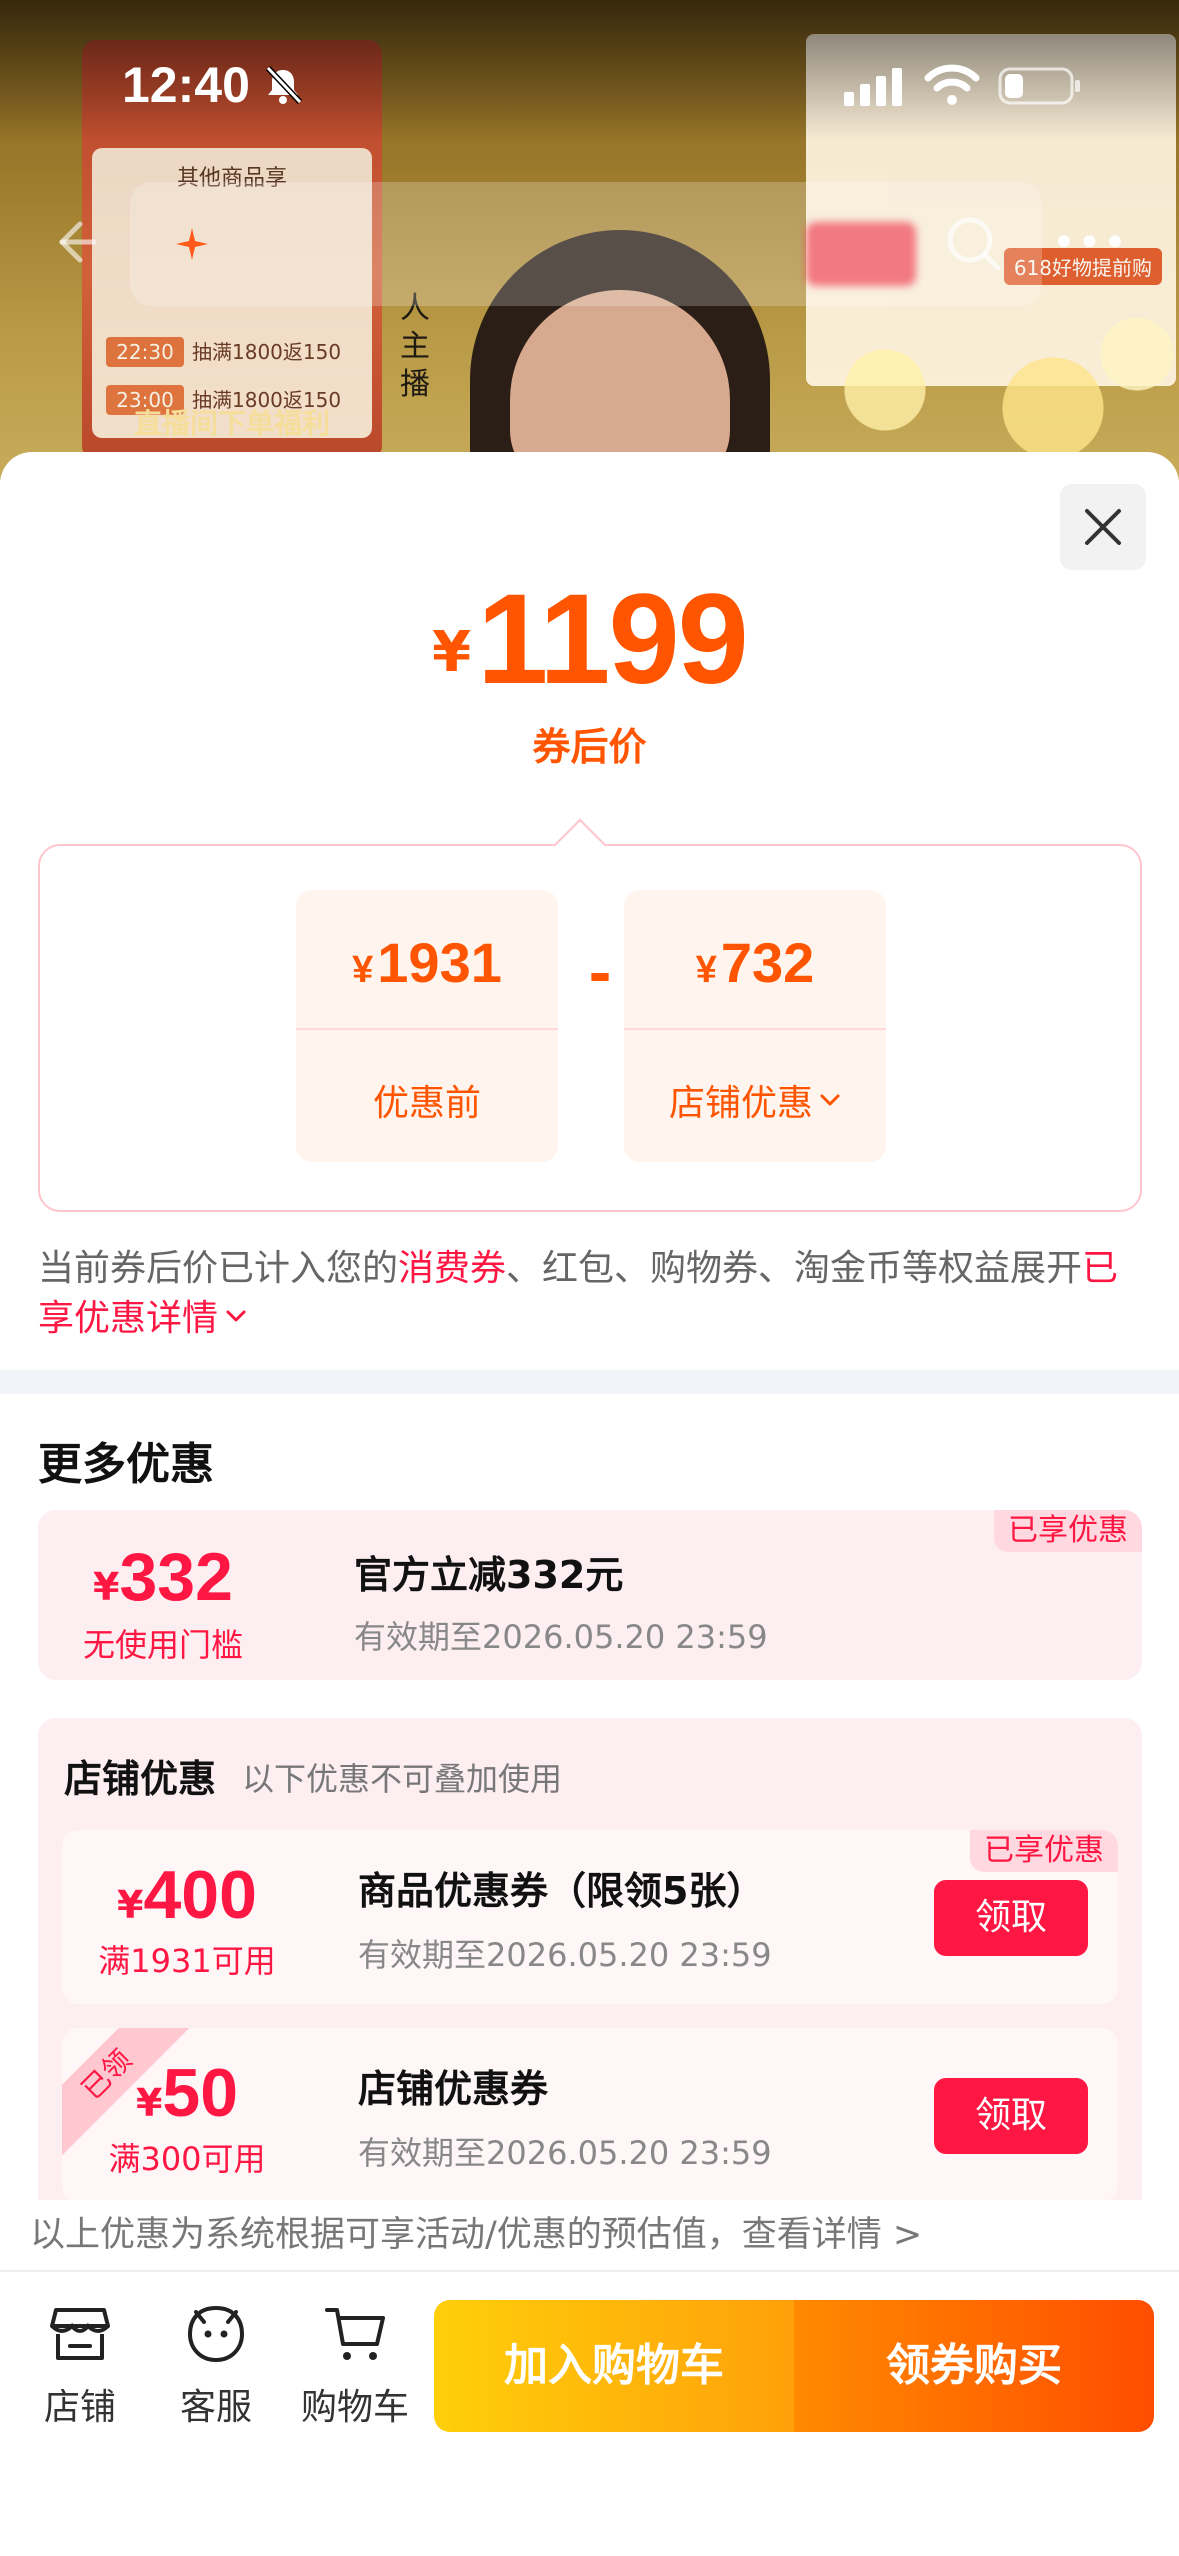  What do you see at coordinates (578, 1293) in the screenshot?
I see `price-note: 当前券后价已计入您的消费券、红包、购物券、淘金币等权益展开已享优惠详情` at bounding box center [578, 1293].